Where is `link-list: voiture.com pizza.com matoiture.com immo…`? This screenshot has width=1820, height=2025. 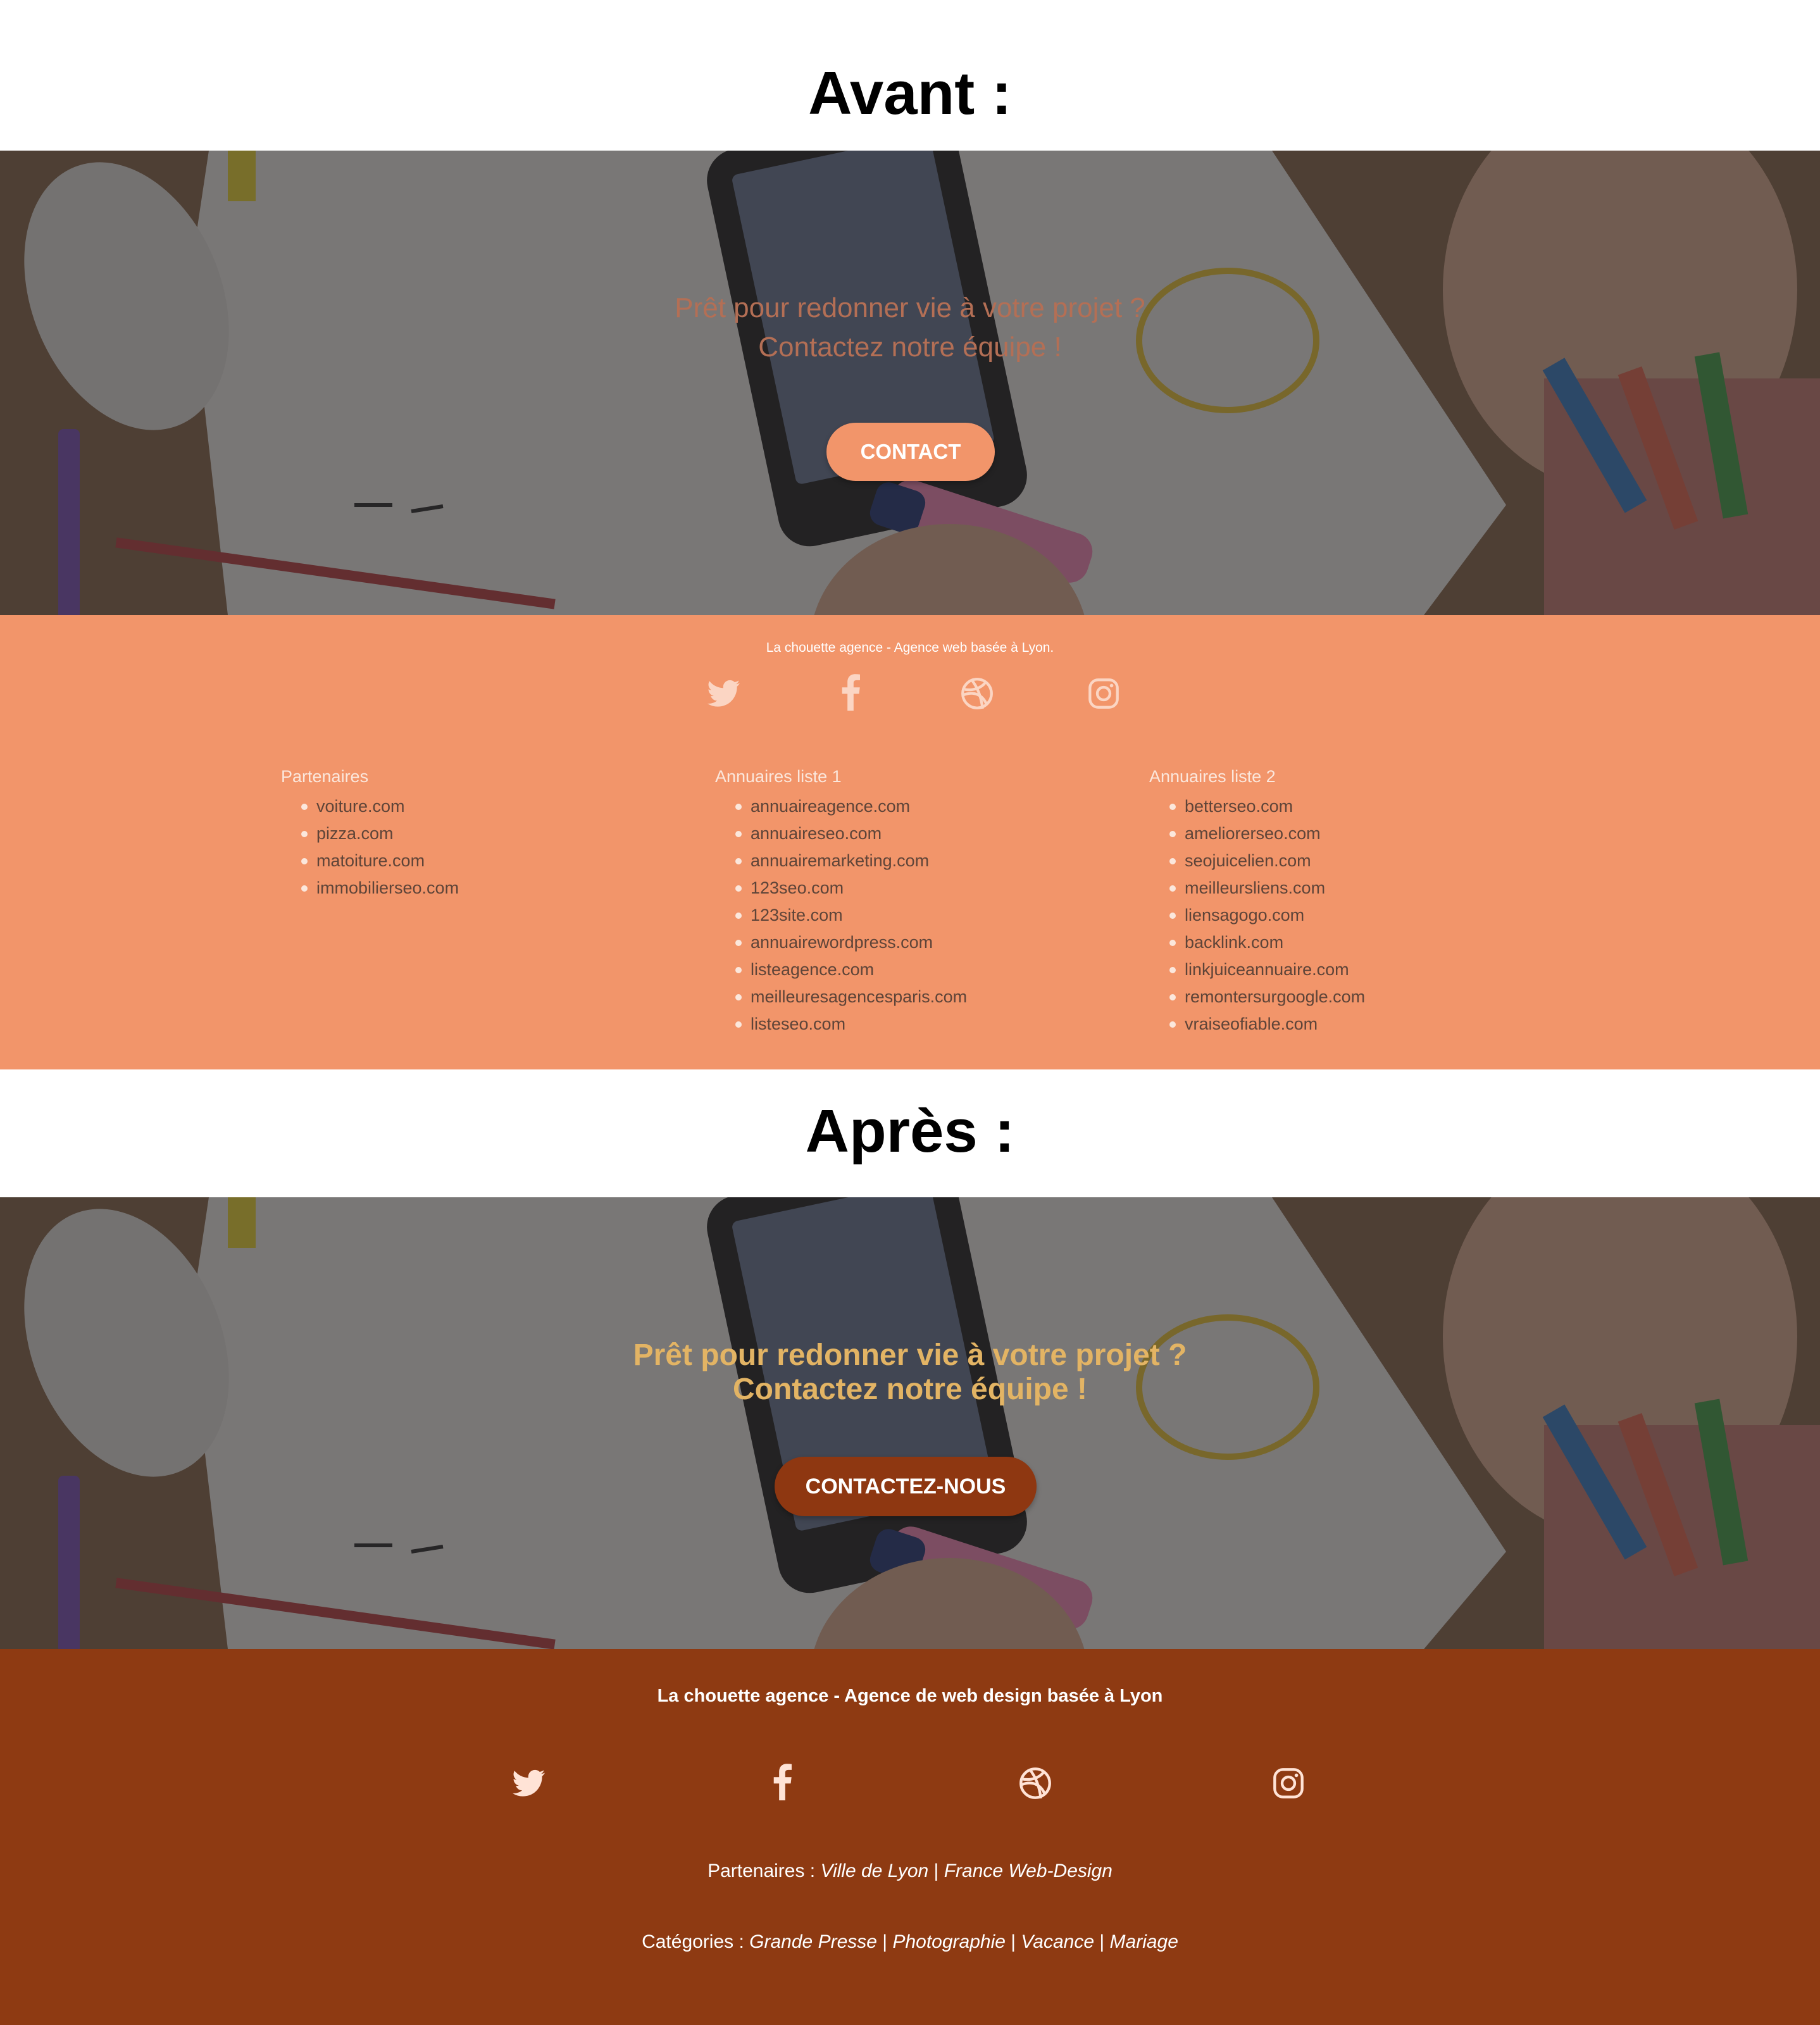 link-list: voiture.com pizza.com matoiture.com immo… is located at coordinates (370, 847).